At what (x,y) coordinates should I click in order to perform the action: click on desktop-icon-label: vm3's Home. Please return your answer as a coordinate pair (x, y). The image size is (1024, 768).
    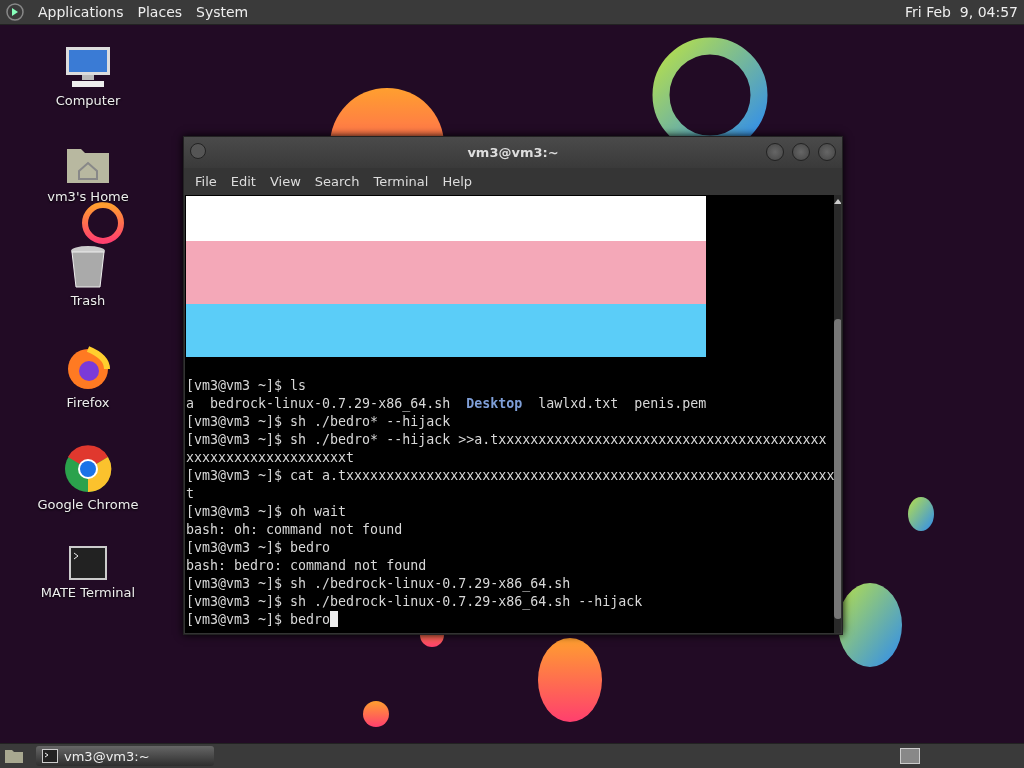
    Looking at the image, I should click on (88, 196).